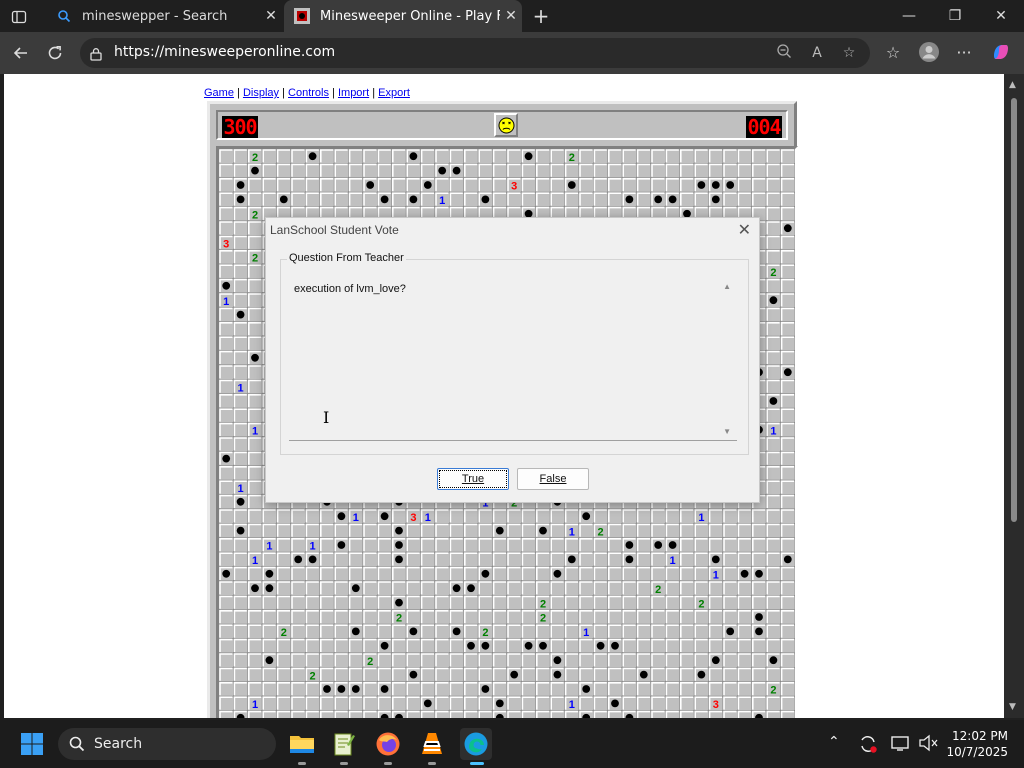 The image size is (1024, 768). What do you see at coordinates (977, 744) in the screenshot?
I see `system-clock: 12:02 PM 10/7/2025` at bounding box center [977, 744].